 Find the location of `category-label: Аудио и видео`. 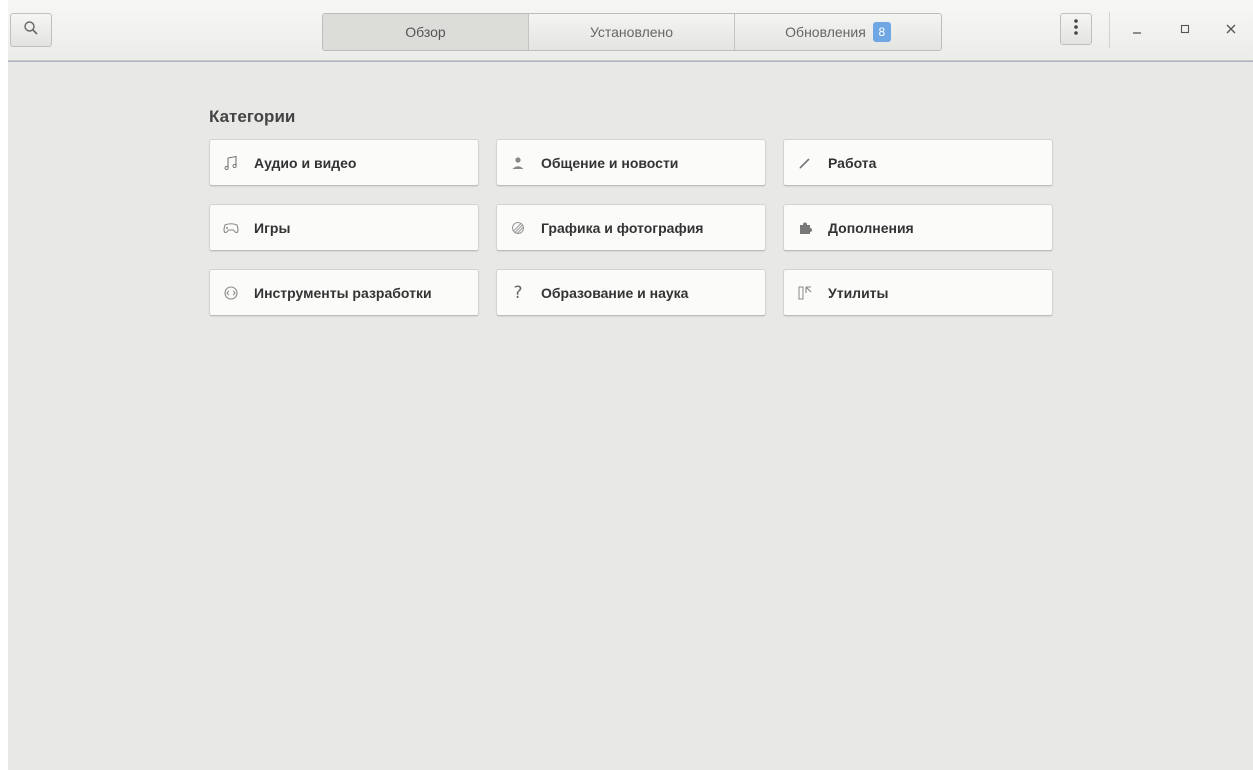

category-label: Аудио и видео is located at coordinates (305, 162).